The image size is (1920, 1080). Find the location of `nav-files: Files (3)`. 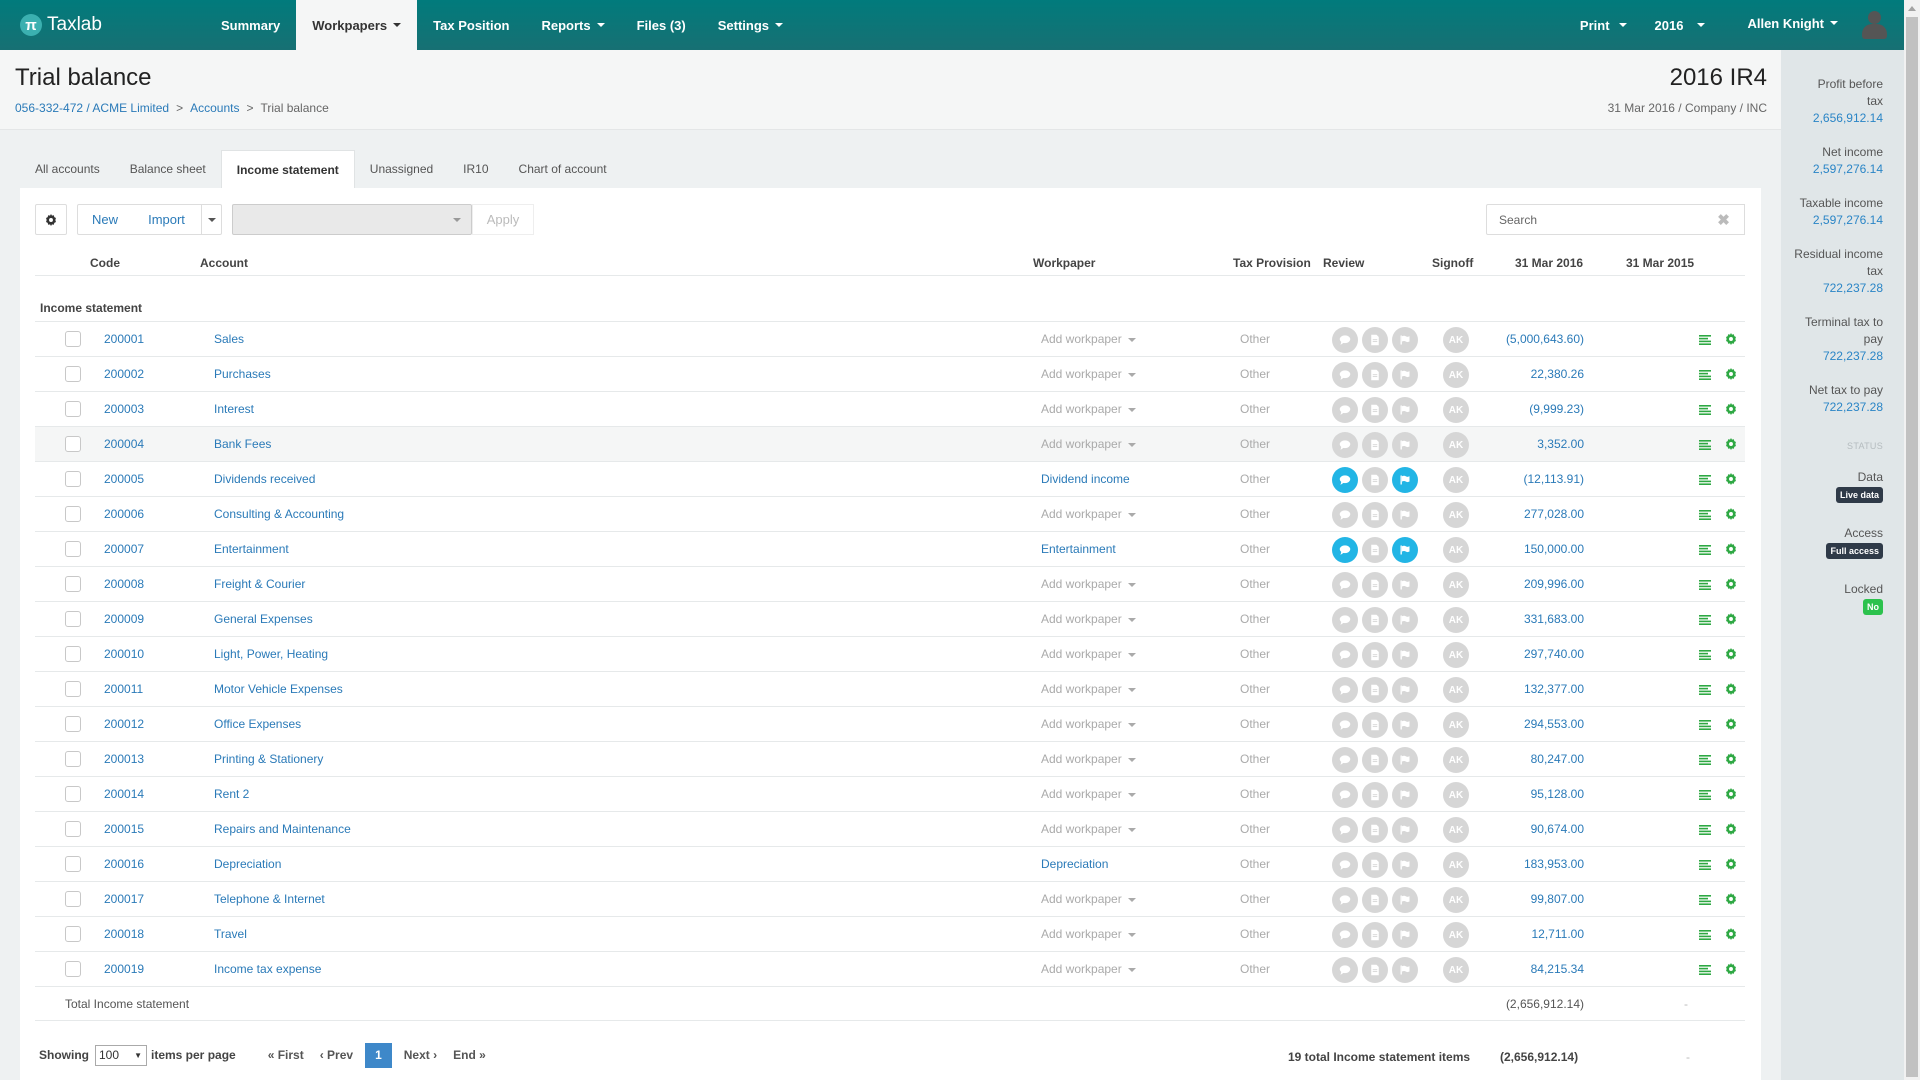

nav-files: Files (3) is located at coordinates (661, 25).